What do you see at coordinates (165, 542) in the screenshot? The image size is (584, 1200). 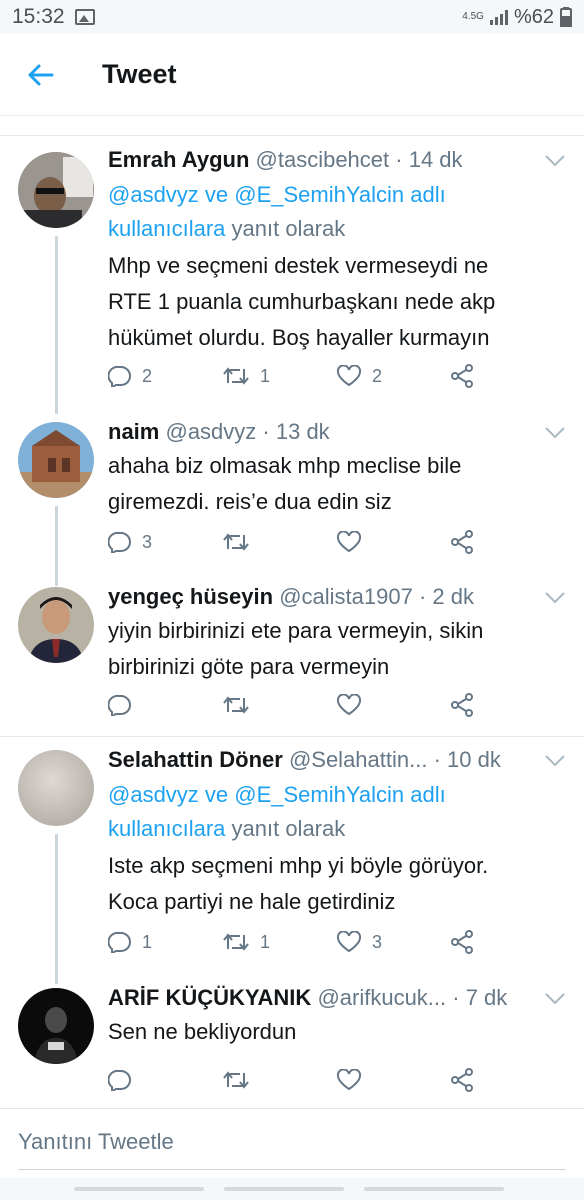 I see `reply-button: 3` at bounding box center [165, 542].